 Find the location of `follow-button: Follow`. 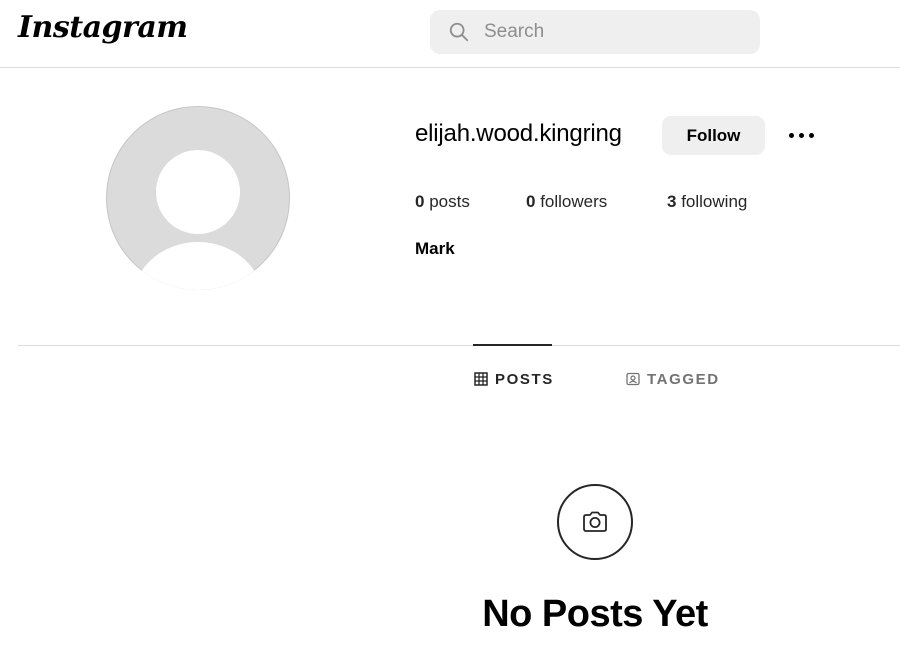

follow-button: Follow is located at coordinates (713, 135).